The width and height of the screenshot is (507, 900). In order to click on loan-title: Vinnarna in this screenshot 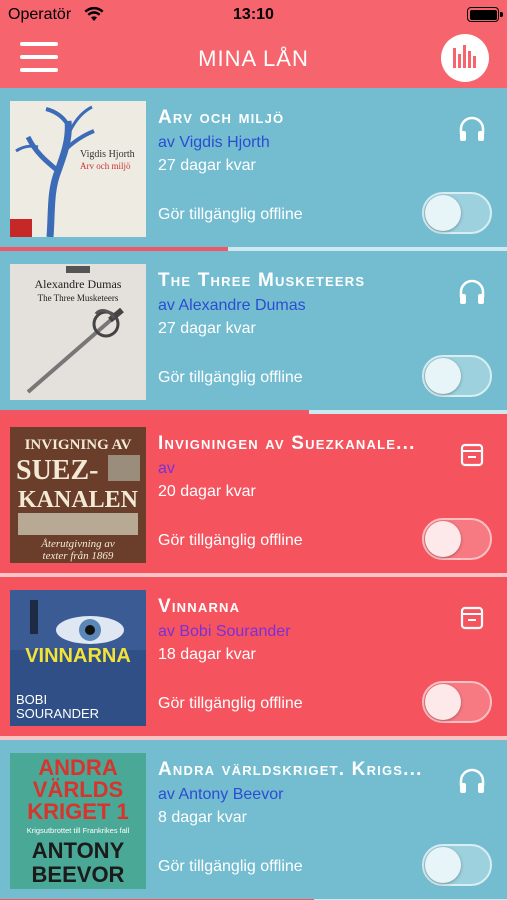, I will do `click(199, 606)`.